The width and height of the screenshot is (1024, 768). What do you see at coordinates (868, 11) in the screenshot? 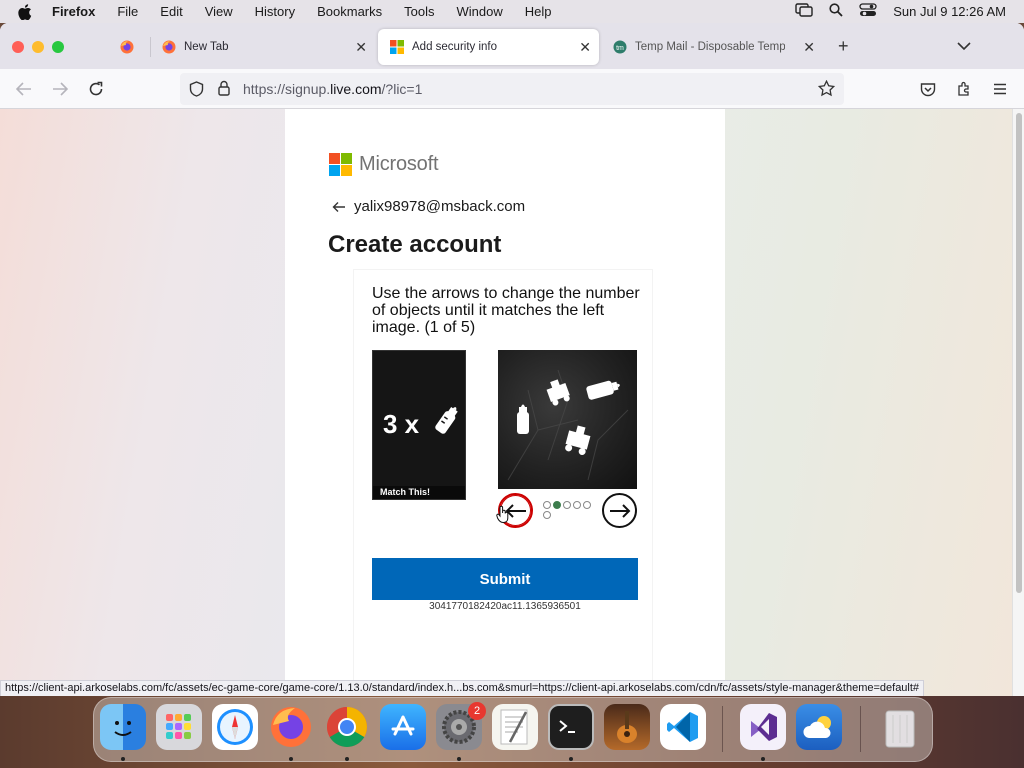
I see `control-center-icon` at bounding box center [868, 11].